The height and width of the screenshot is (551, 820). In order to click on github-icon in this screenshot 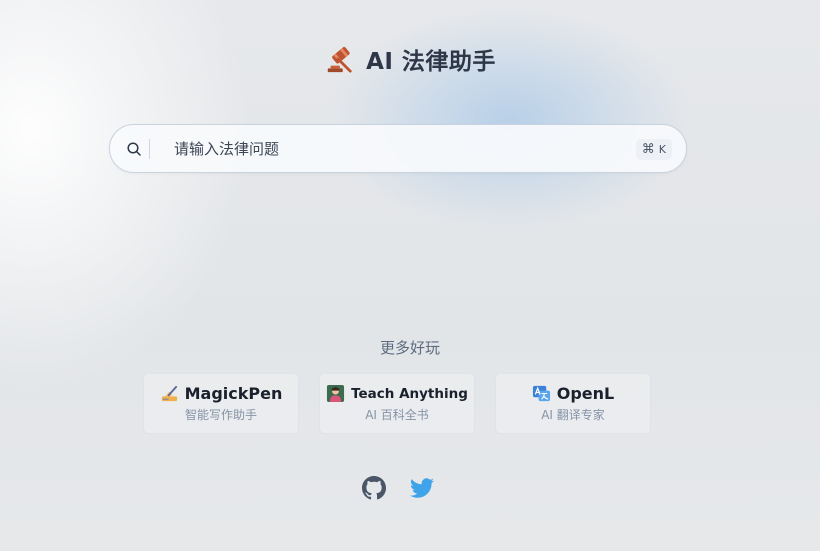, I will do `click(374, 488)`.